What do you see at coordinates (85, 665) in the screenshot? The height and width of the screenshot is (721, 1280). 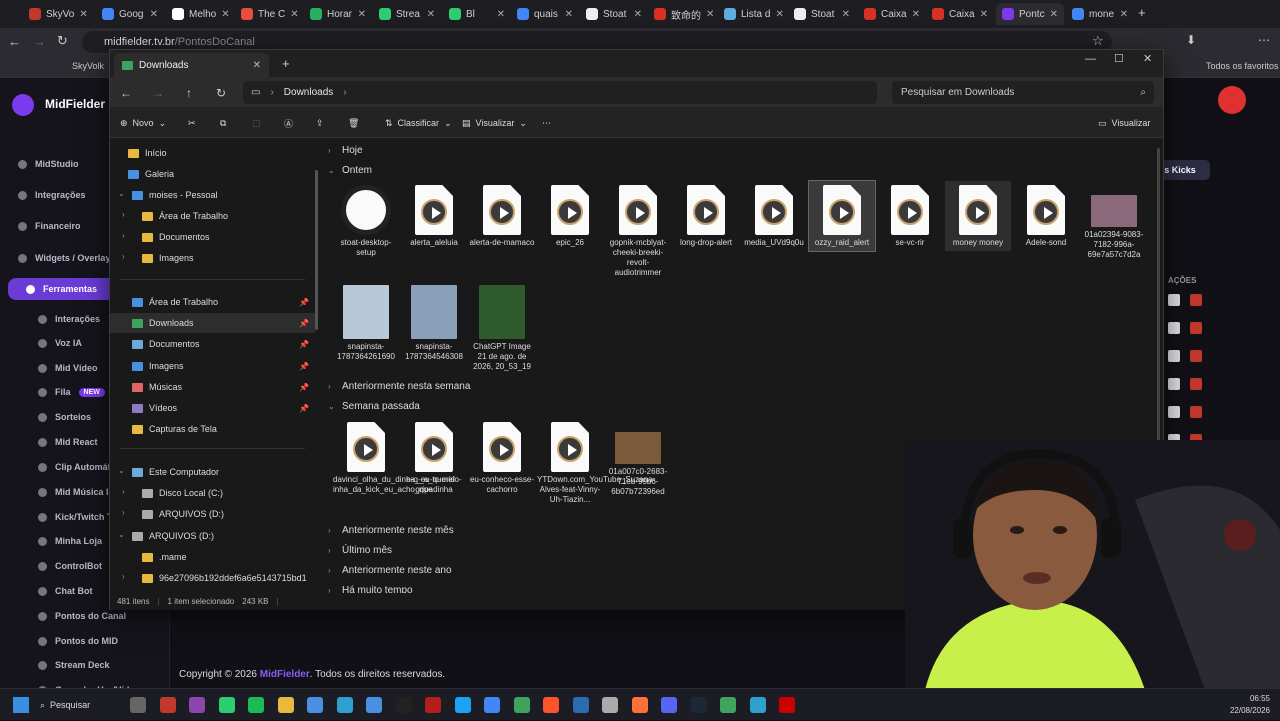 I see `site-sidebar-item: Stream Deck` at bounding box center [85, 665].